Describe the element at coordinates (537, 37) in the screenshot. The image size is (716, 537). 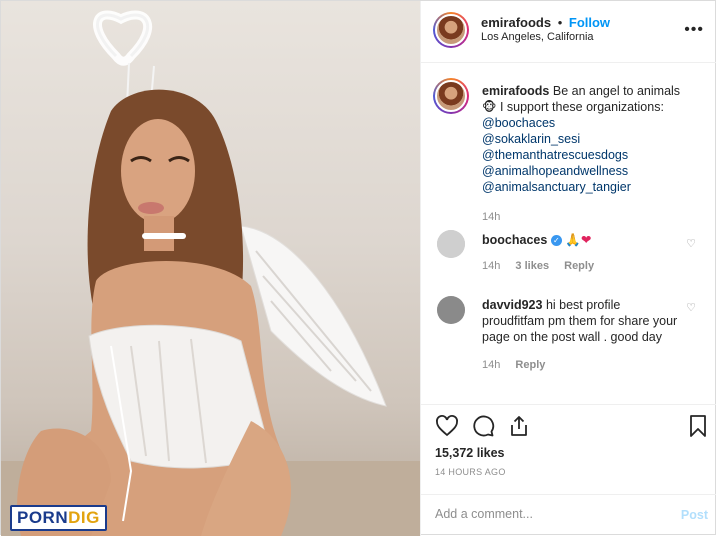
I see `location-link: Los Angeles, California` at that location.